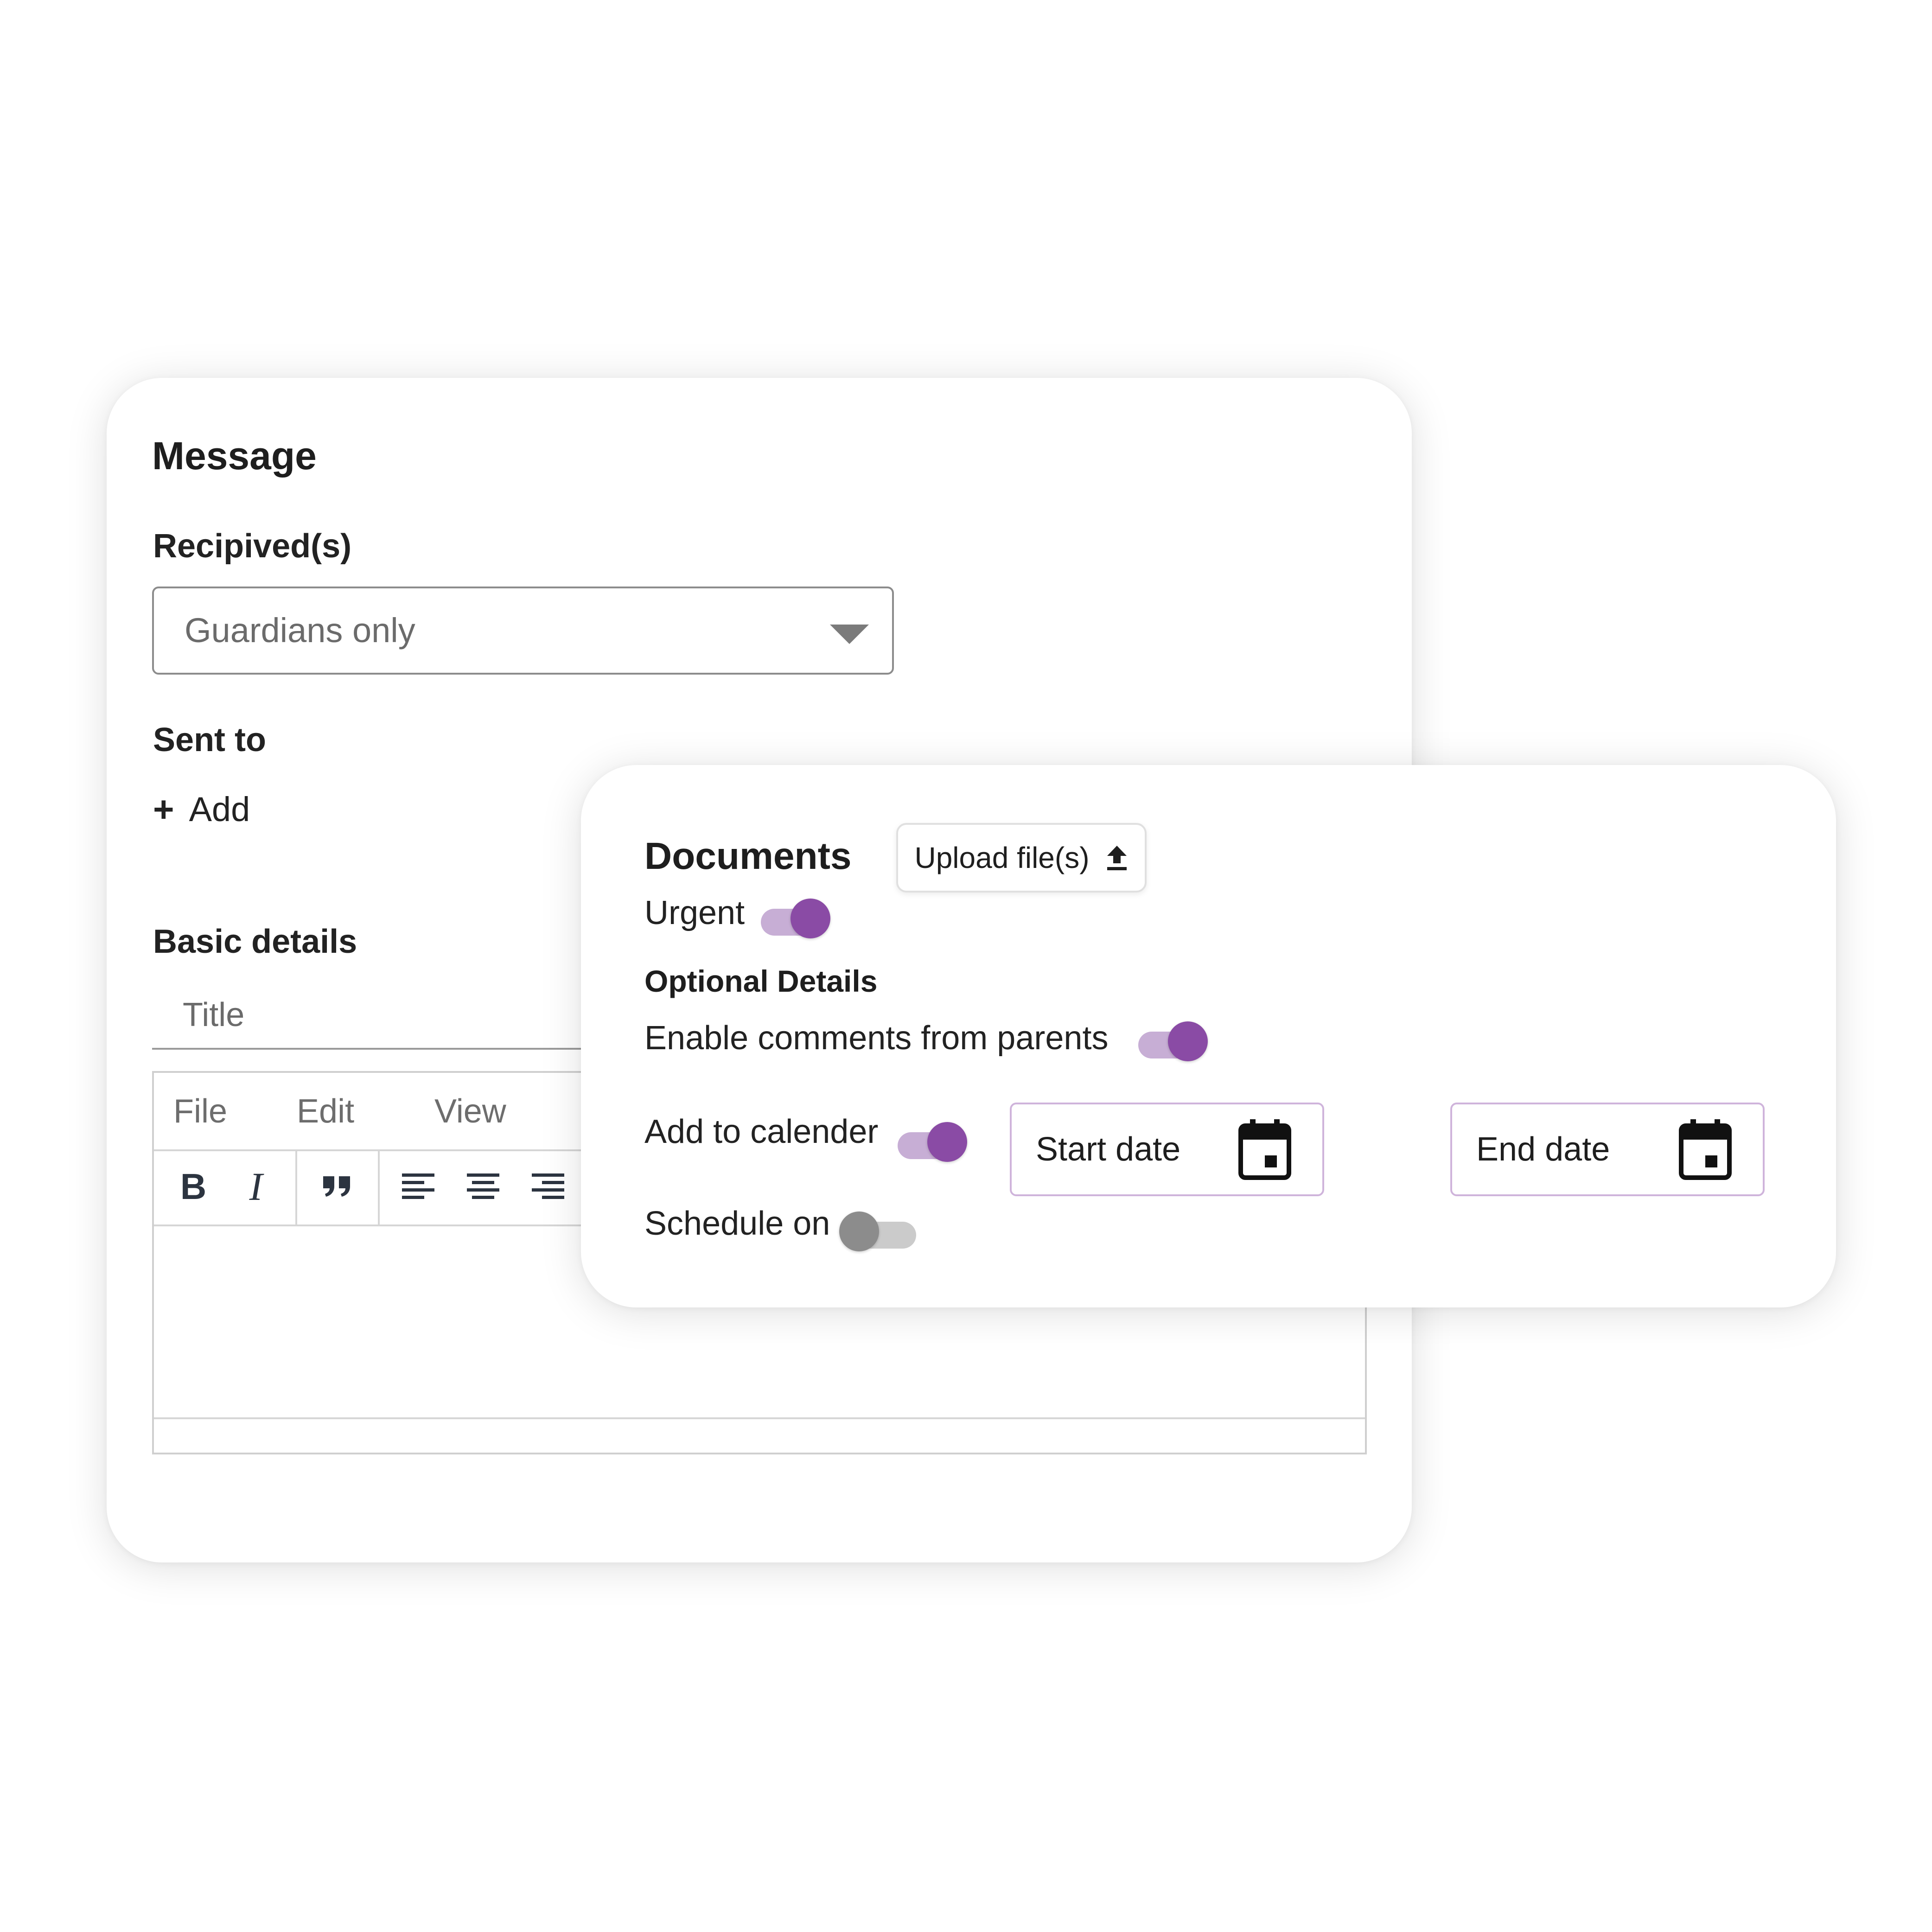  Describe the element at coordinates (163, 809) in the screenshot. I see `plus-icon: +` at that location.